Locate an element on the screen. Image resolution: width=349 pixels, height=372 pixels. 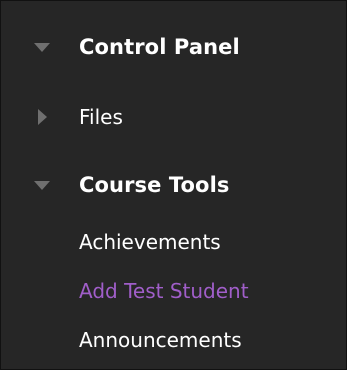
course-tools-header: Course Tools is located at coordinates (173, 185).